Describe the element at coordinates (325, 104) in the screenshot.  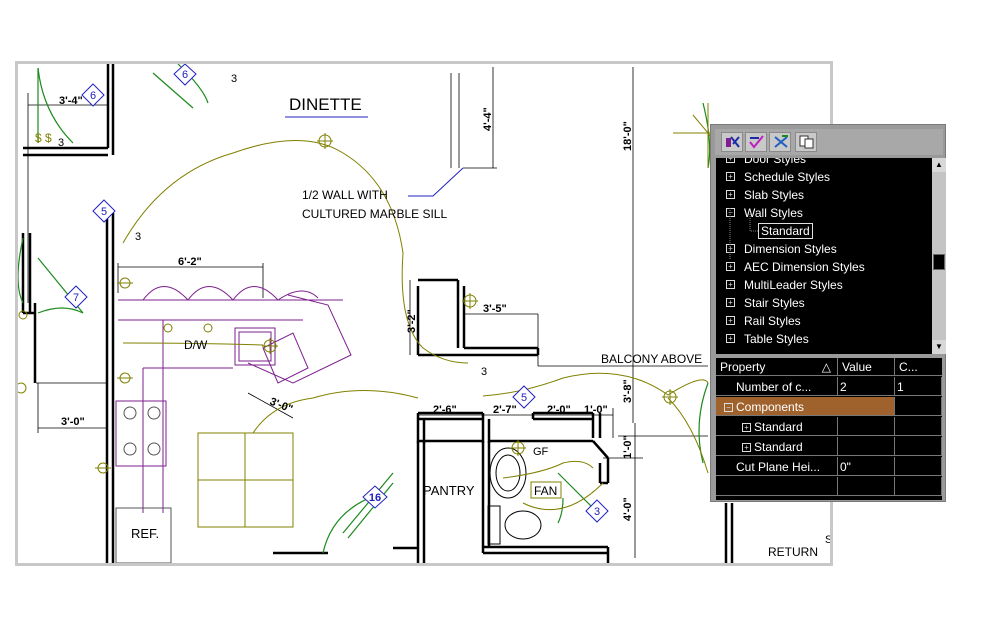
I see `room-label-dinette: DINETTE` at that location.